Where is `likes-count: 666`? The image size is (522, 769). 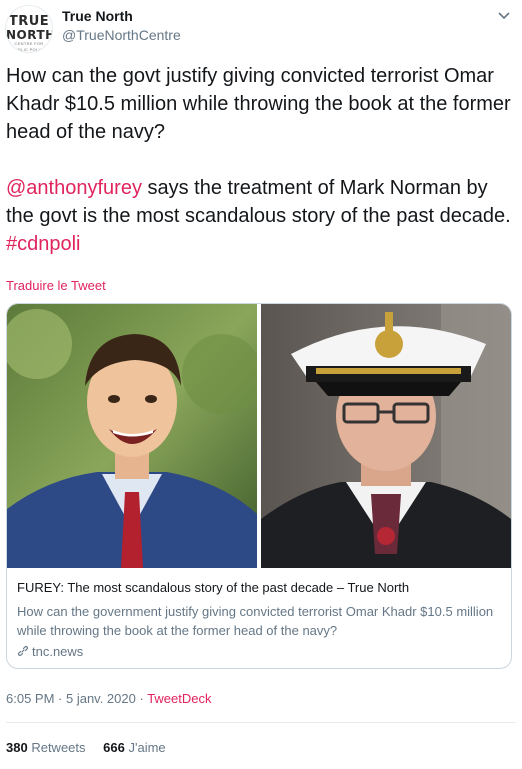 likes-count: 666 is located at coordinates (114, 747).